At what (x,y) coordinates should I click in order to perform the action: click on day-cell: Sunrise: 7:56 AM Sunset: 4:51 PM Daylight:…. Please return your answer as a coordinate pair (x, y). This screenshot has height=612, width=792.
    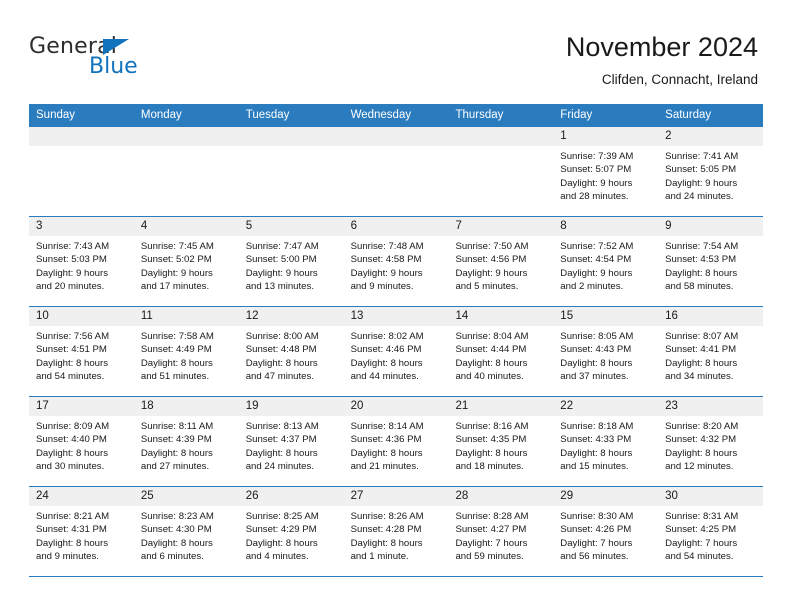
    Looking at the image, I should click on (81, 361).